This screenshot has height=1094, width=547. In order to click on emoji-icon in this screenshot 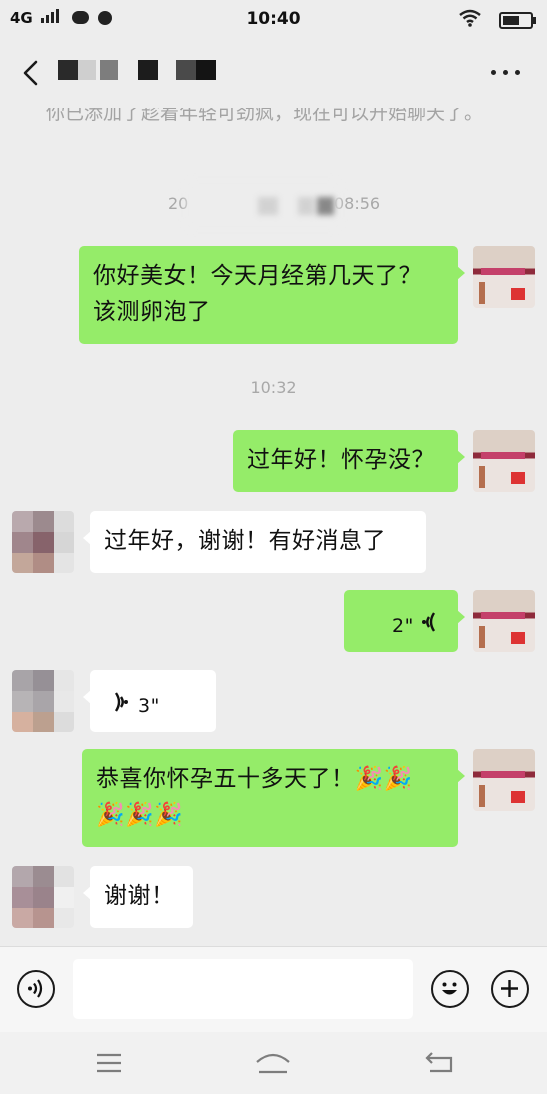, I will do `click(450, 989)`.